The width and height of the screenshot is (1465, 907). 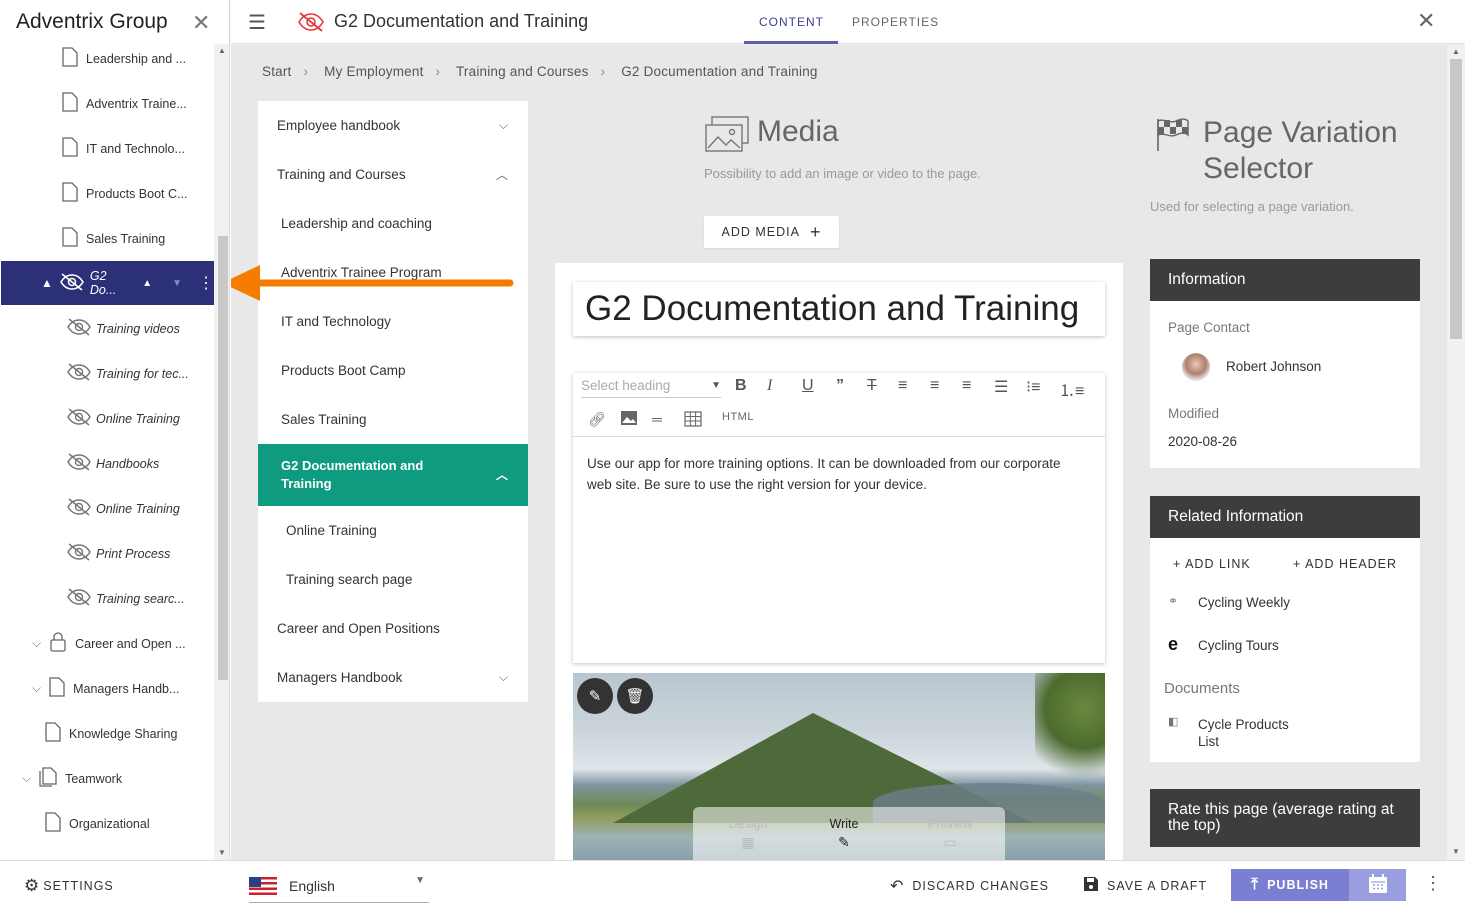 What do you see at coordinates (840, 386) in the screenshot?
I see `blockquote-icon: ”` at bounding box center [840, 386].